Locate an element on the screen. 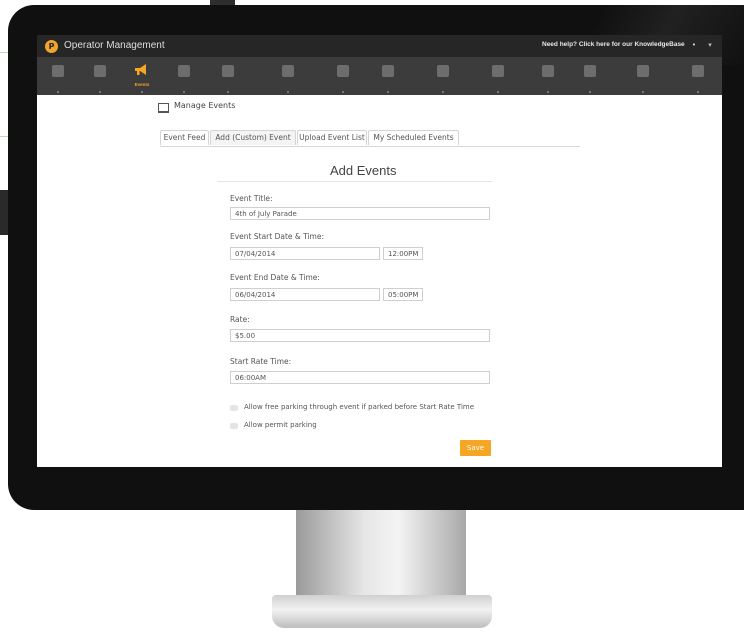 Image resolution: width=744 pixels, height=633 pixels. list-icon is located at coordinates (590, 71).